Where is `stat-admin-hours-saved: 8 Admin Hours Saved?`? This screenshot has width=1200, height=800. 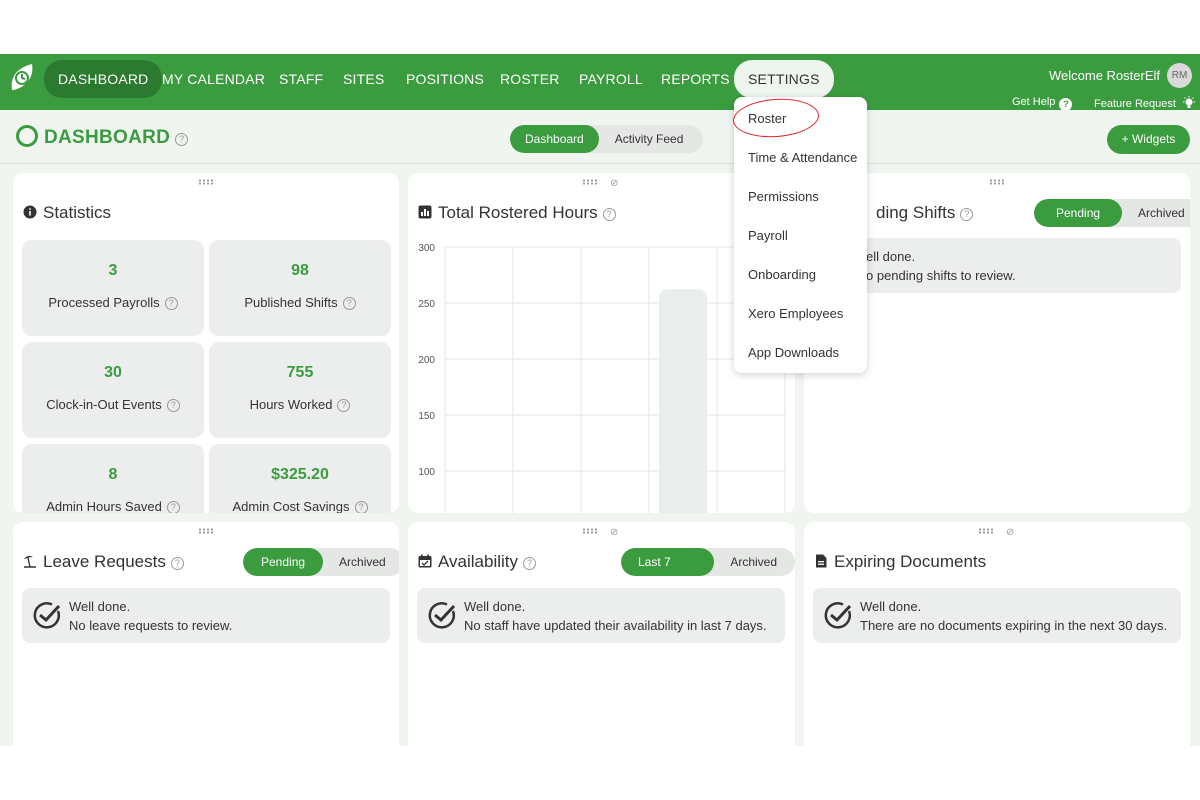
stat-admin-hours-saved: 8 Admin Hours Saved? is located at coordinates (113, 478).